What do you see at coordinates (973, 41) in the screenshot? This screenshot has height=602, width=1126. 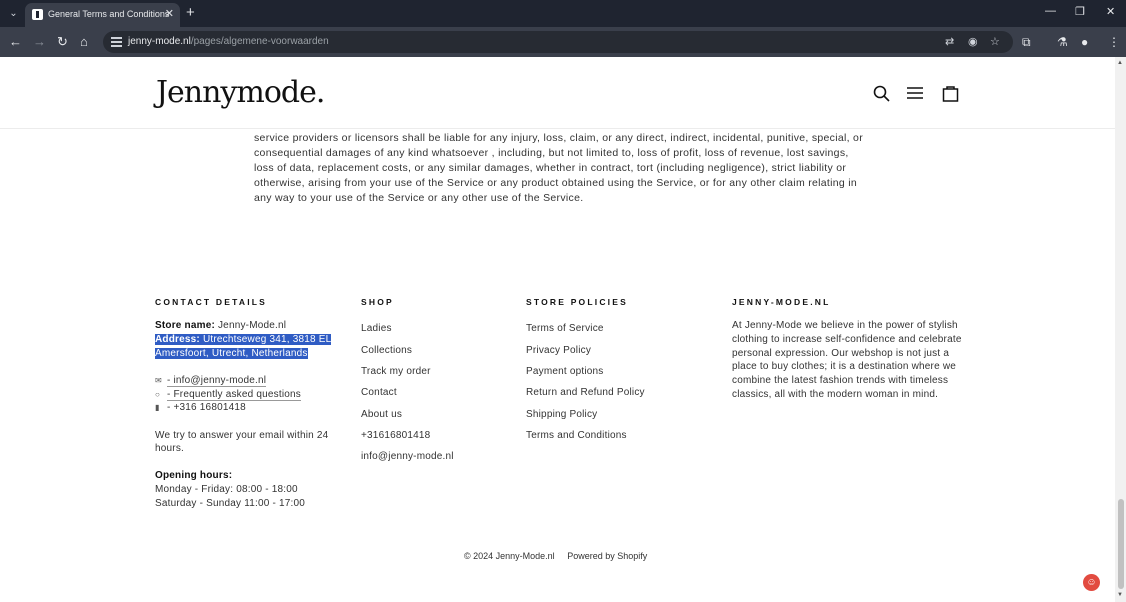 I see `eye-off-icon: ◉` at bounding box center [973, 41].